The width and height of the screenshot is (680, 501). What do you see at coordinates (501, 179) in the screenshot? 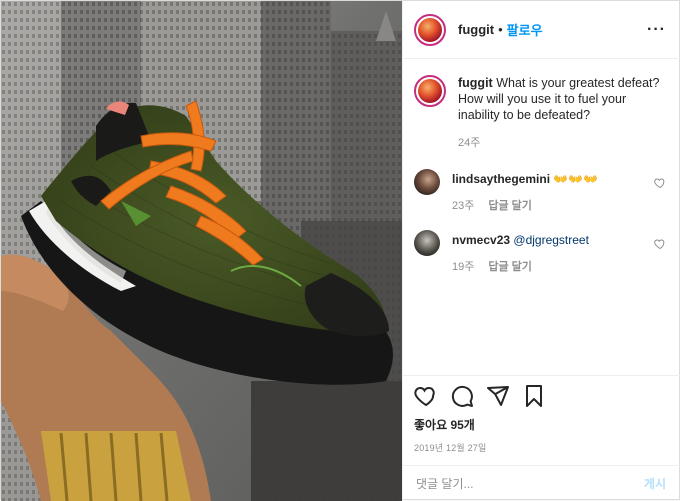
I see `commenter-username: lindsaythegemini` at bounding box center [501, 179].